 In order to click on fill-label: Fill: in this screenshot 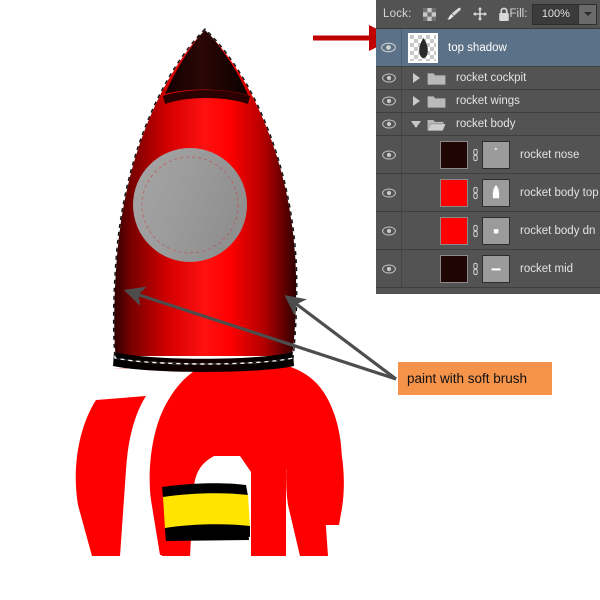, I will do `click(518, 14)`.